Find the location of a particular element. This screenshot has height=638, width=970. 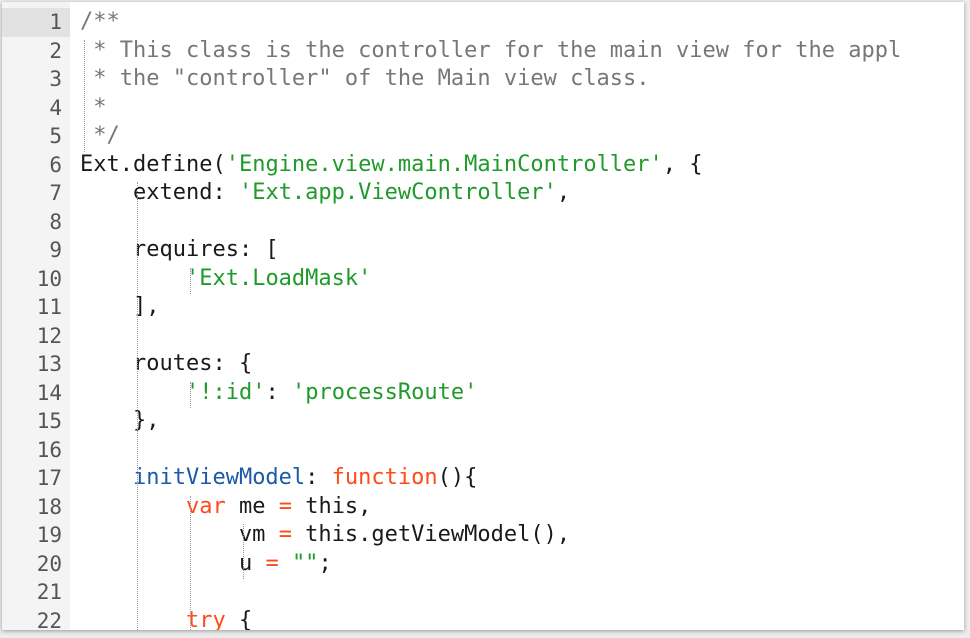

line-number: 9 is located at coordinates (55, 250).